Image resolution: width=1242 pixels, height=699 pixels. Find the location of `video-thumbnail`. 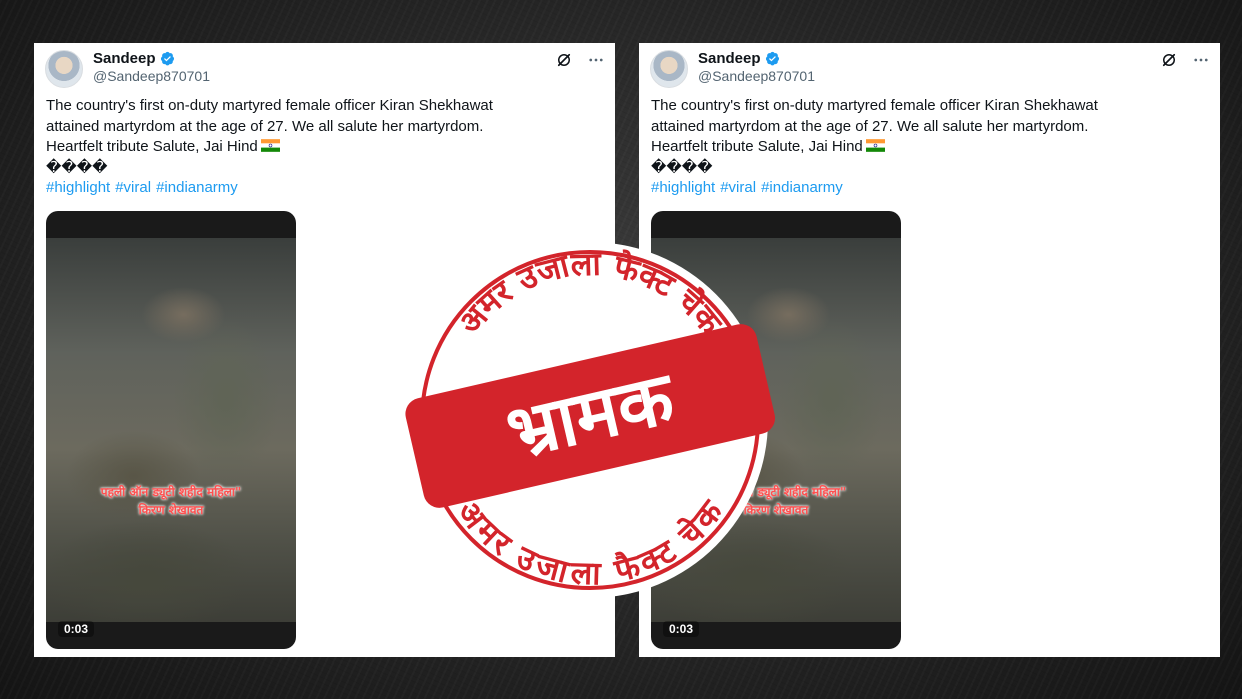

video-thumbnail is located at coordinates (171, 430).